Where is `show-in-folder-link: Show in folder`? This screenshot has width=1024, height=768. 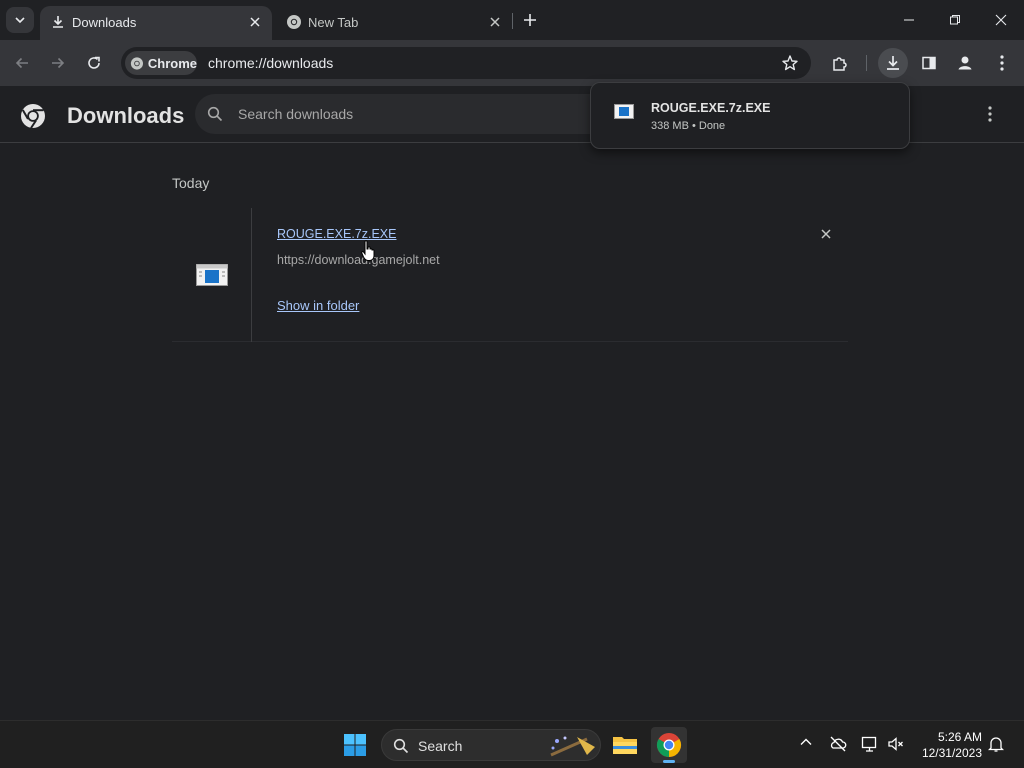
show-in-folder-link: Show in folder is located at coordinates (318, 305).